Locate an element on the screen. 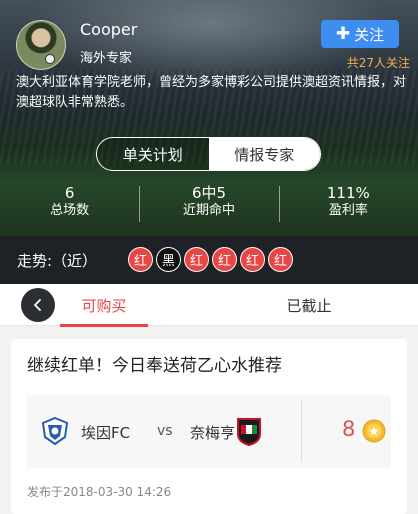 The image size is (418, 514). trend-bar: 走势:（近） 红黑红红红红 is located at coordinates (209, 260).